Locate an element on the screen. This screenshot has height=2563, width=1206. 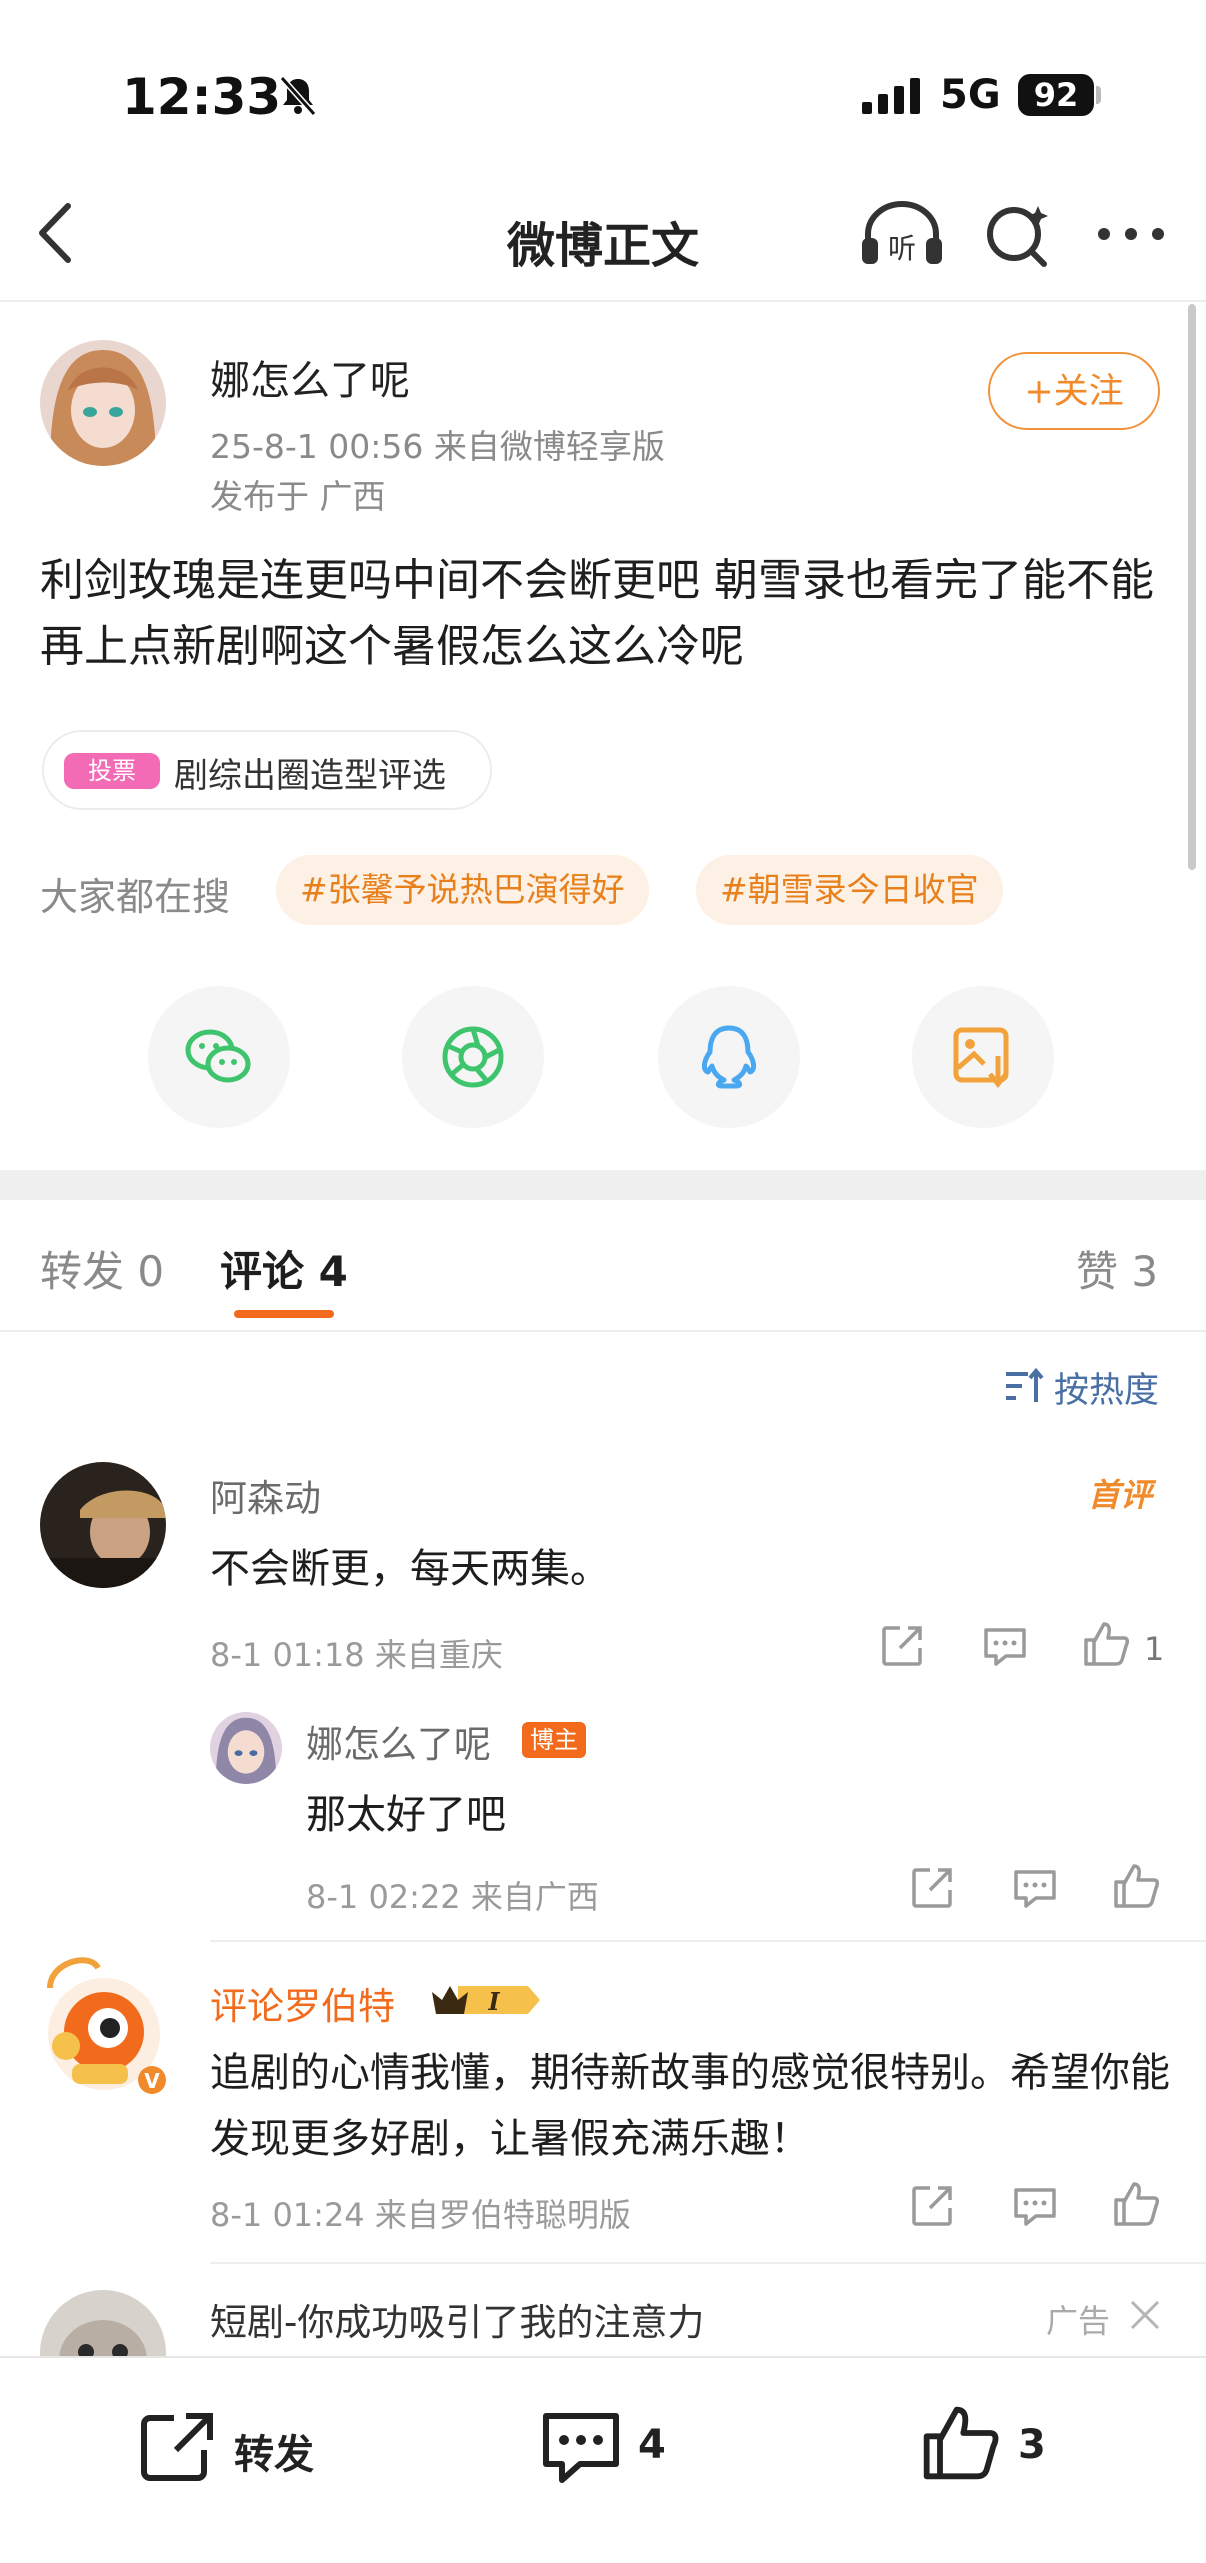
cellular-signal-icon is located at coordinates (895, 98).